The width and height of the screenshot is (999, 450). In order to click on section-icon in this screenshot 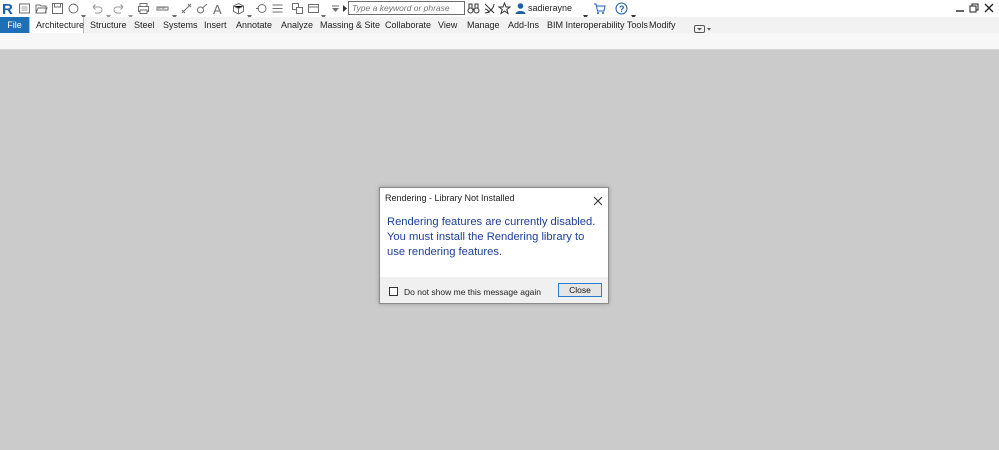, I will do `click(261, 8)`.